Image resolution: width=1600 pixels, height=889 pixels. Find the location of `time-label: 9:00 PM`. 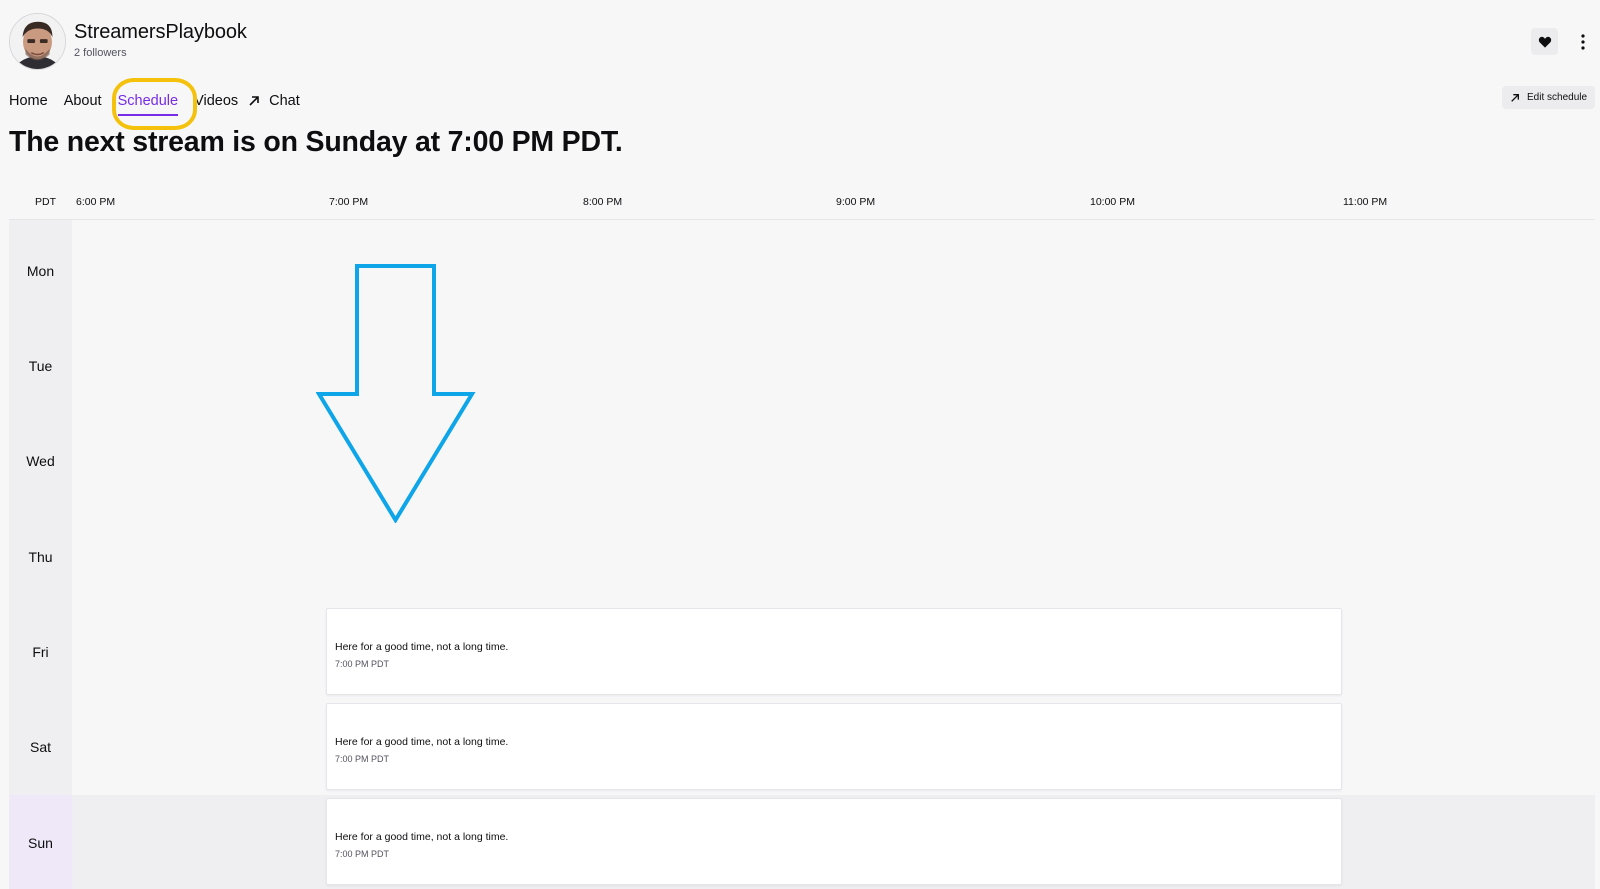

time-label: 9:00 PM is located at coordinates (856, 202).